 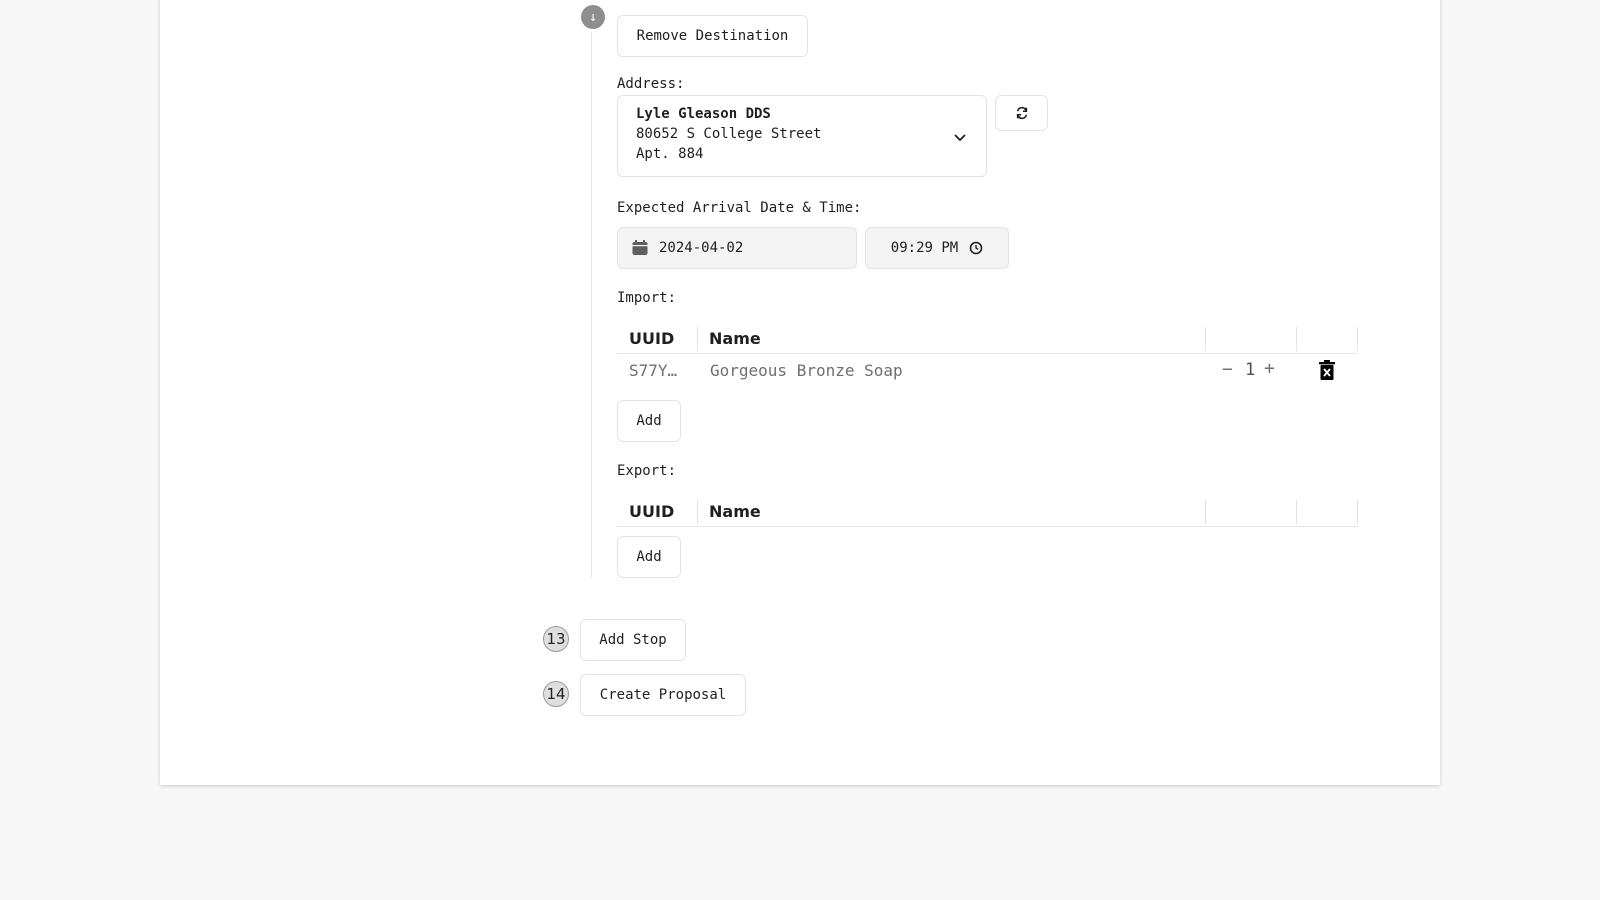 What do you see at coordinates (593, 17) in the screenshot?
I see `arrow-down-icon: ↓` at bounding box center [593, 17].